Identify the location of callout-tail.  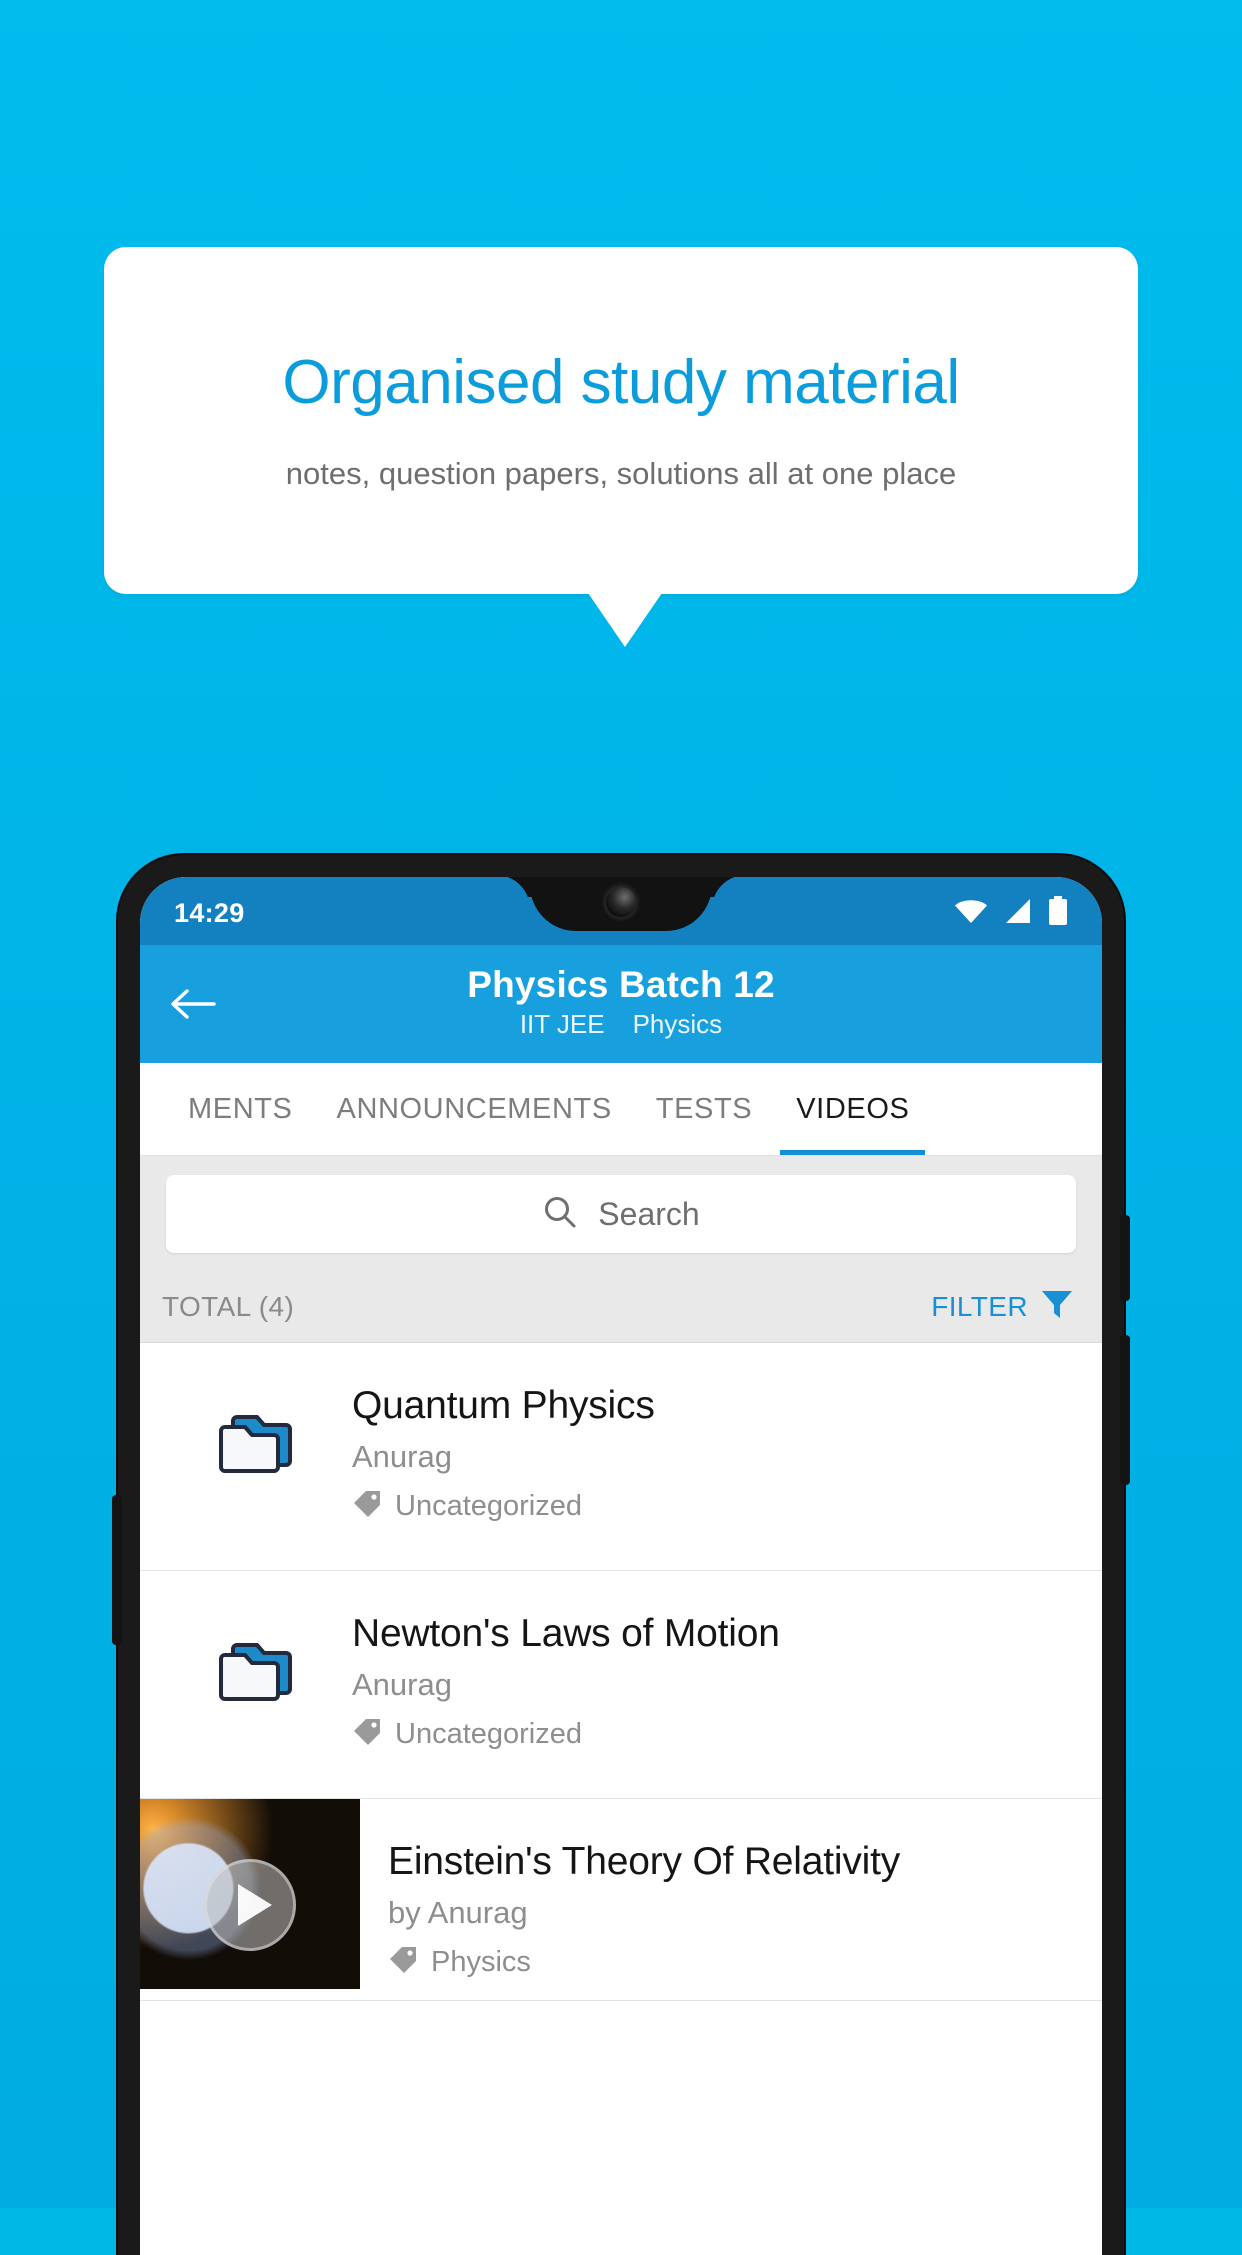
(625, 620).